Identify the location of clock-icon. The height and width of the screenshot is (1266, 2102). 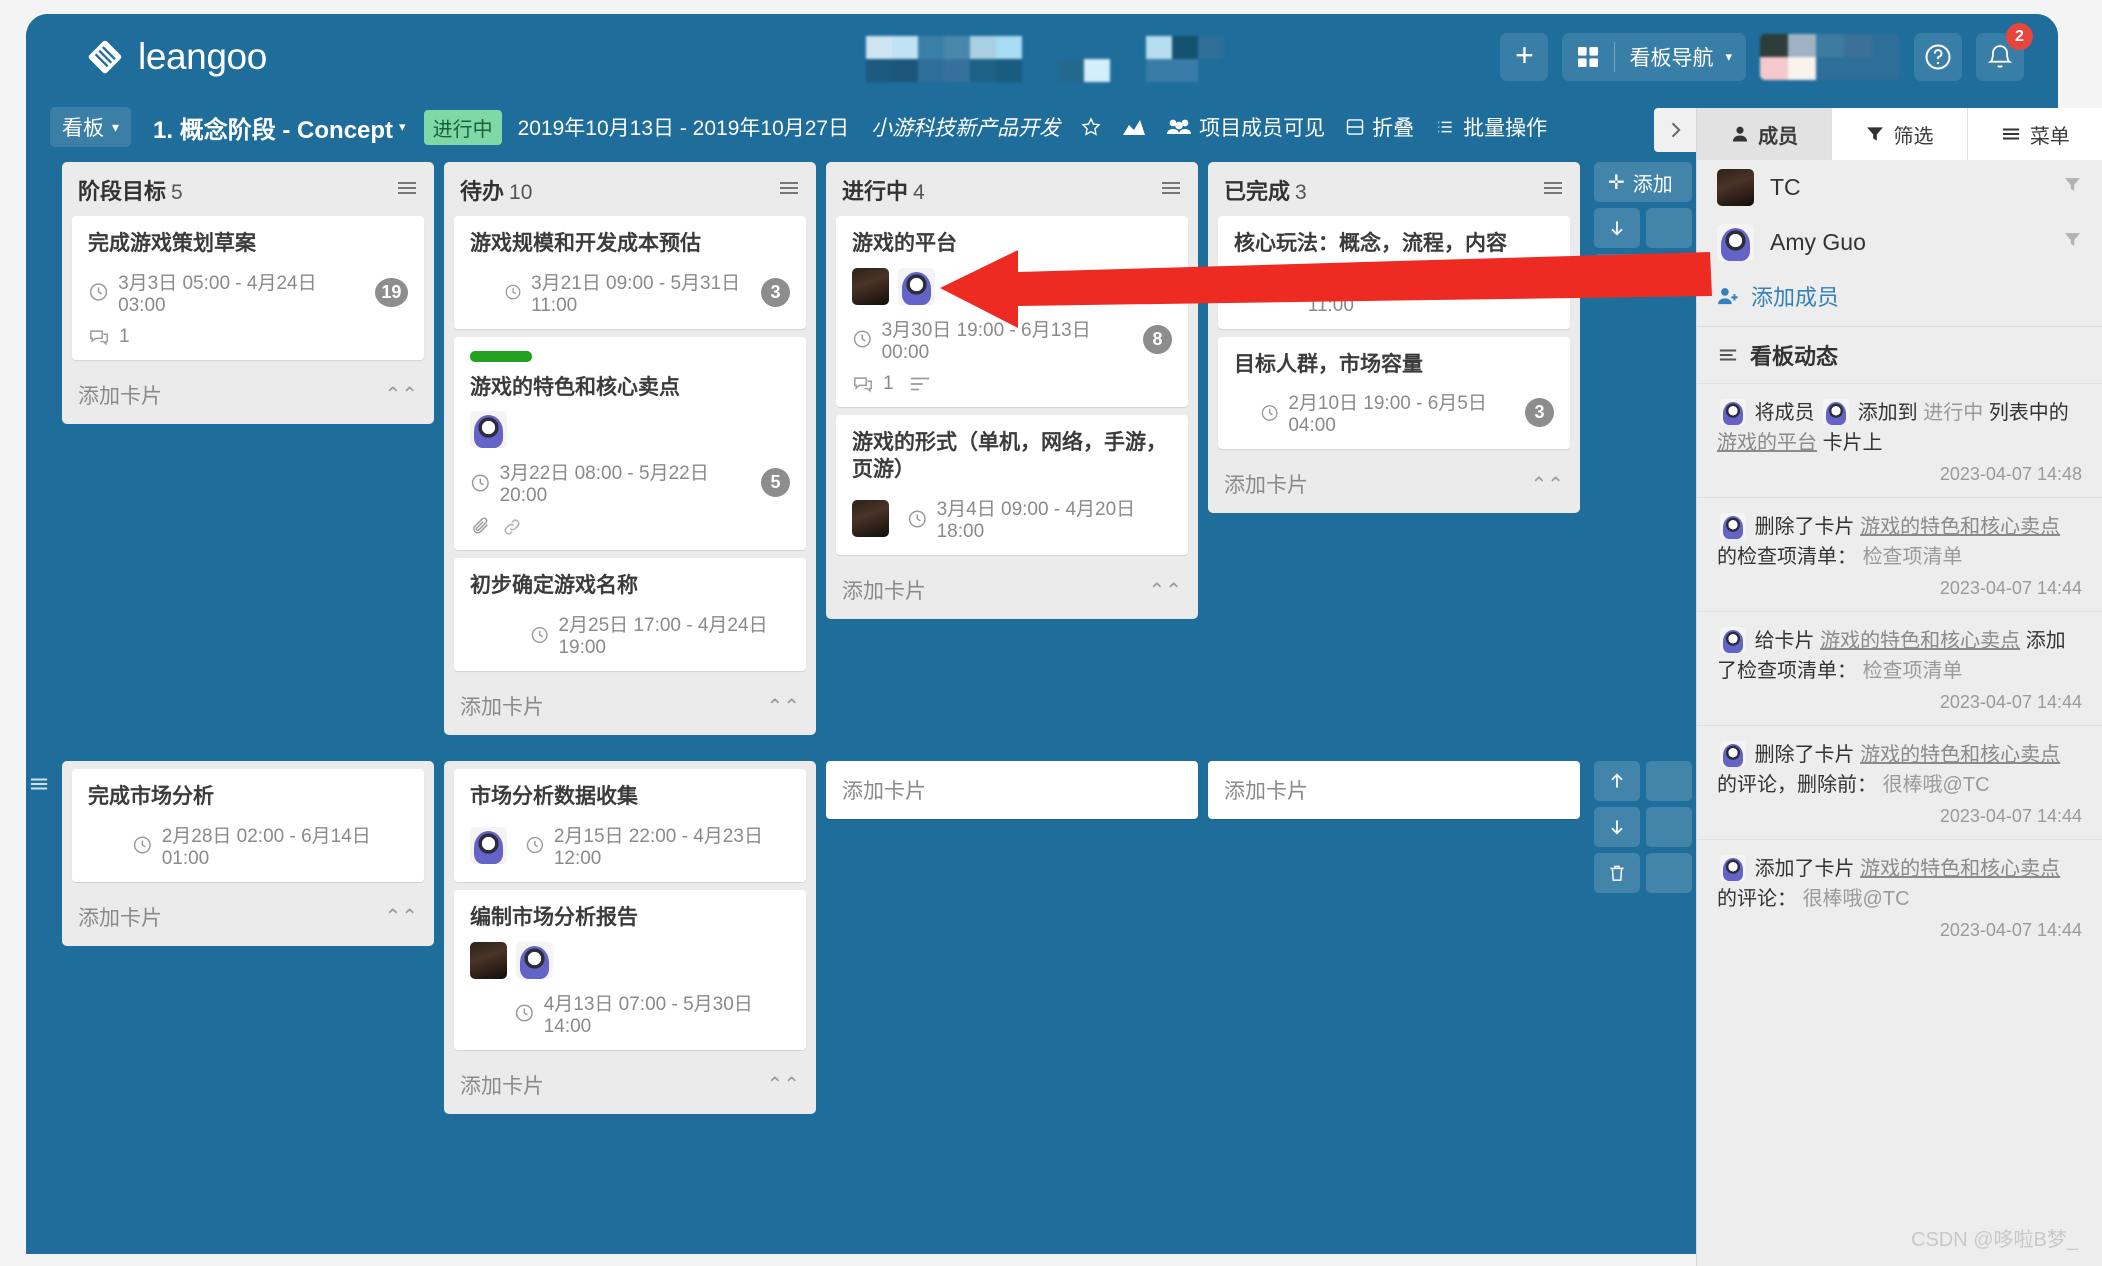
(513, 292).